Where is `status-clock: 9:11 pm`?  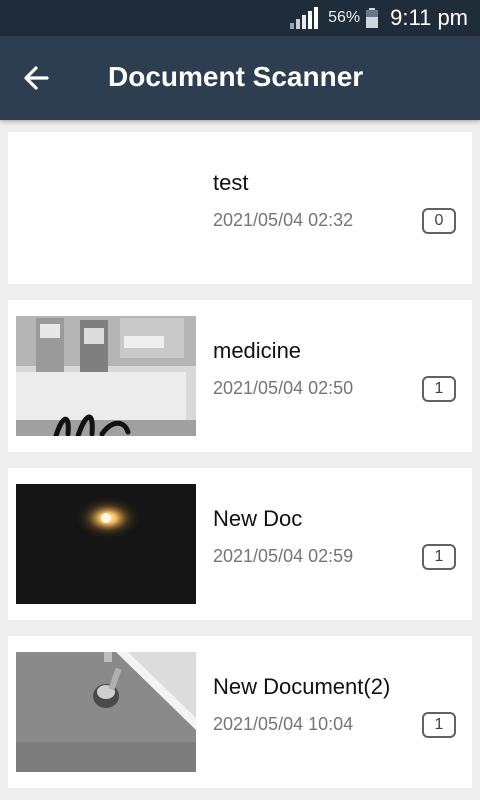 status-clock: 9:11 pm is located at coordinates (429, 17).